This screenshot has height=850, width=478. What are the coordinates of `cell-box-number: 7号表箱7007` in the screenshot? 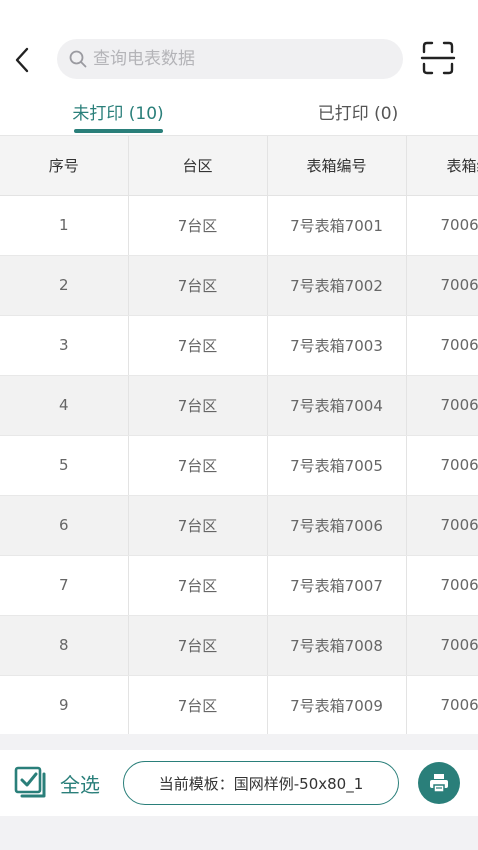 It's located at (337, 585).